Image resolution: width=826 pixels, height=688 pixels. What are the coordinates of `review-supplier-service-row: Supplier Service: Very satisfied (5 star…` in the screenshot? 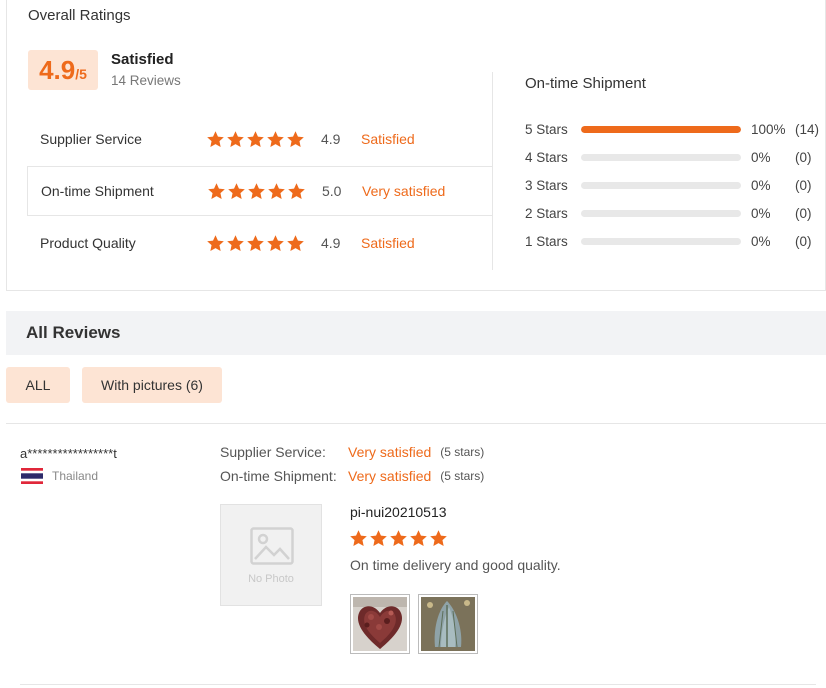 It's located at (352, 452).